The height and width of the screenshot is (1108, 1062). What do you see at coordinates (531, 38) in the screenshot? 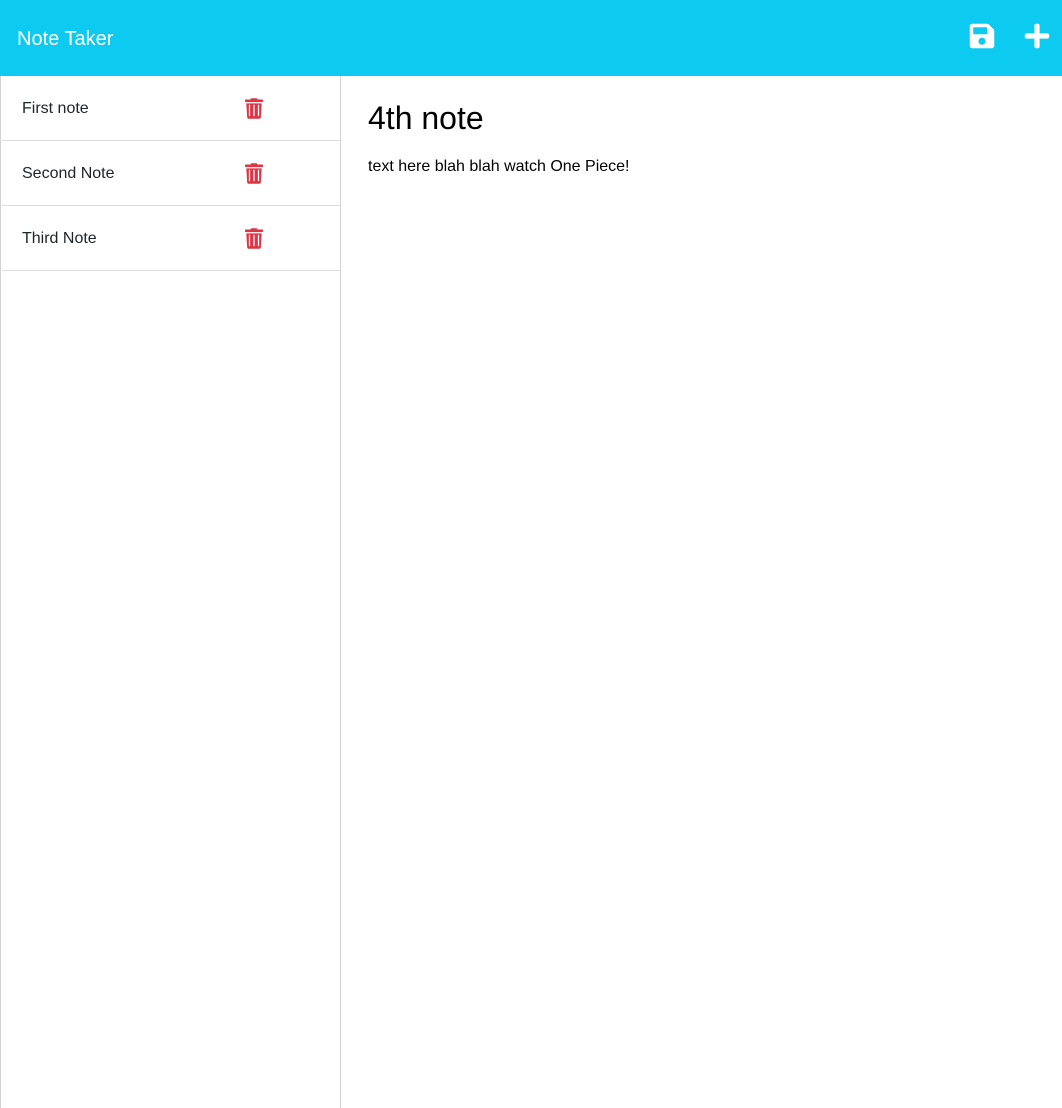
I see `navbar: Note Taker` at bounding box center [531, 38].